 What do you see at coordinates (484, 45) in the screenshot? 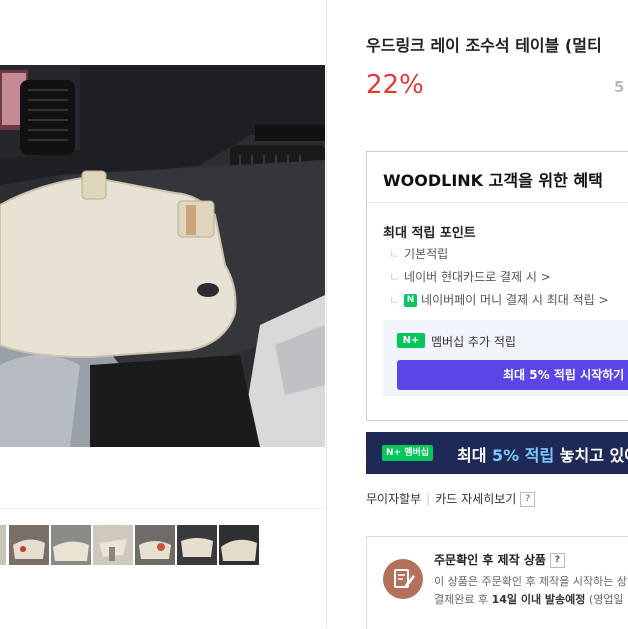
I see `product-title: 우드링크 레이 조수석 테이블 (멀티` at bounding box center [484, 45].